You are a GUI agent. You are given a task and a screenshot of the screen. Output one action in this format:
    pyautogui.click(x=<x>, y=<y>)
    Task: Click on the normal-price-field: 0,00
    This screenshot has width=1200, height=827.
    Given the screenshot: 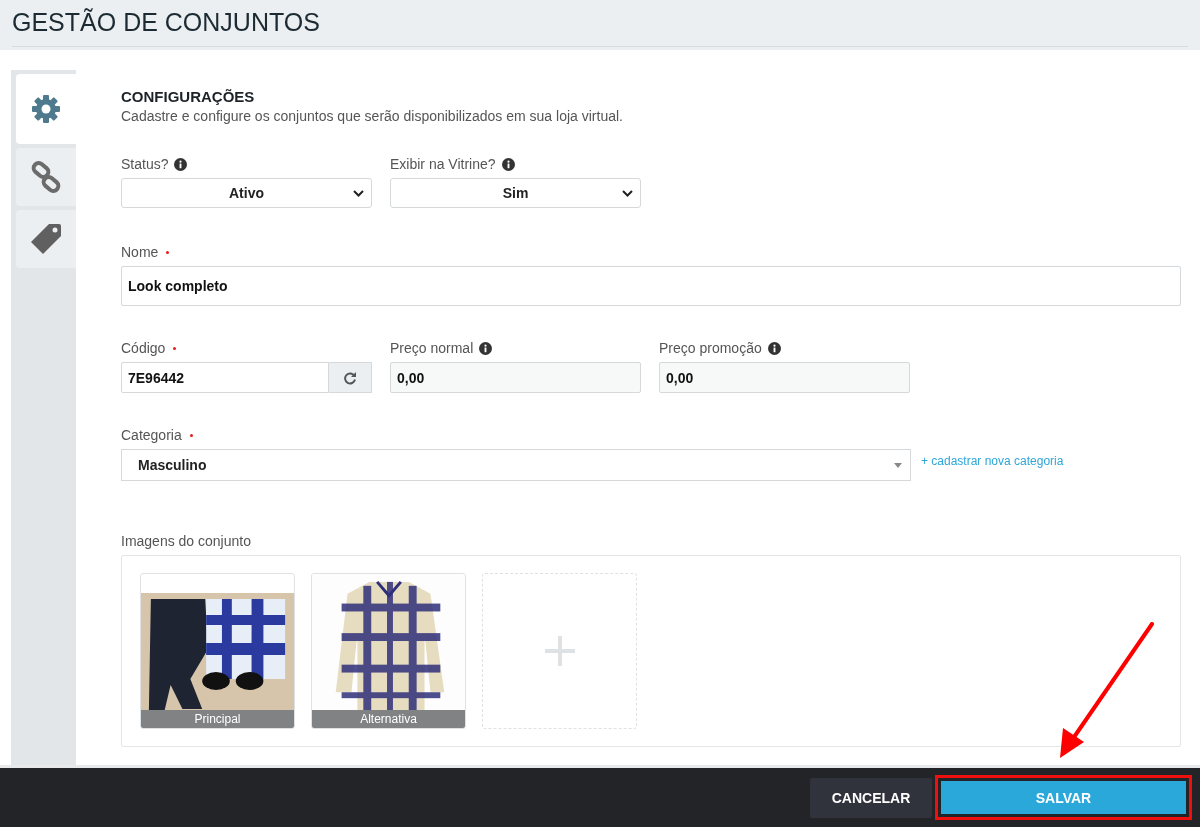 What is the action you would take?
    pyautogui.click(x=515, y=377)
    